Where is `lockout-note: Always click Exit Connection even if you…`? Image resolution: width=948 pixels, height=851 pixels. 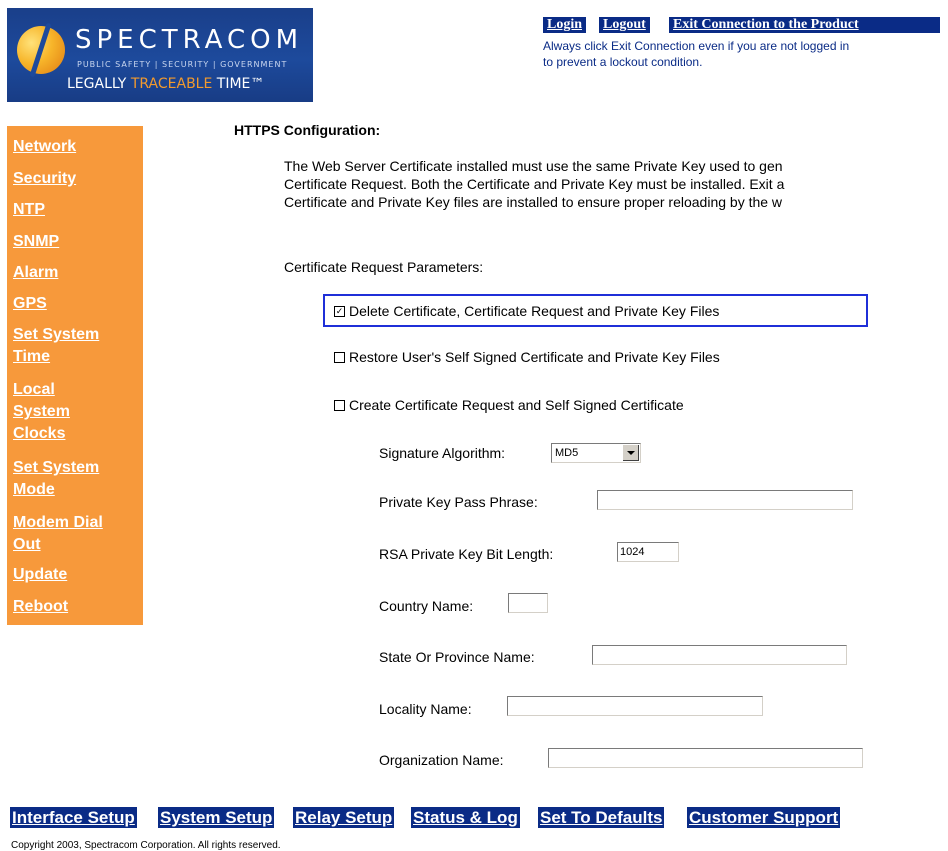 lockout-note: Always click Exit Connection even if you… is located at coordinates (745, 54).